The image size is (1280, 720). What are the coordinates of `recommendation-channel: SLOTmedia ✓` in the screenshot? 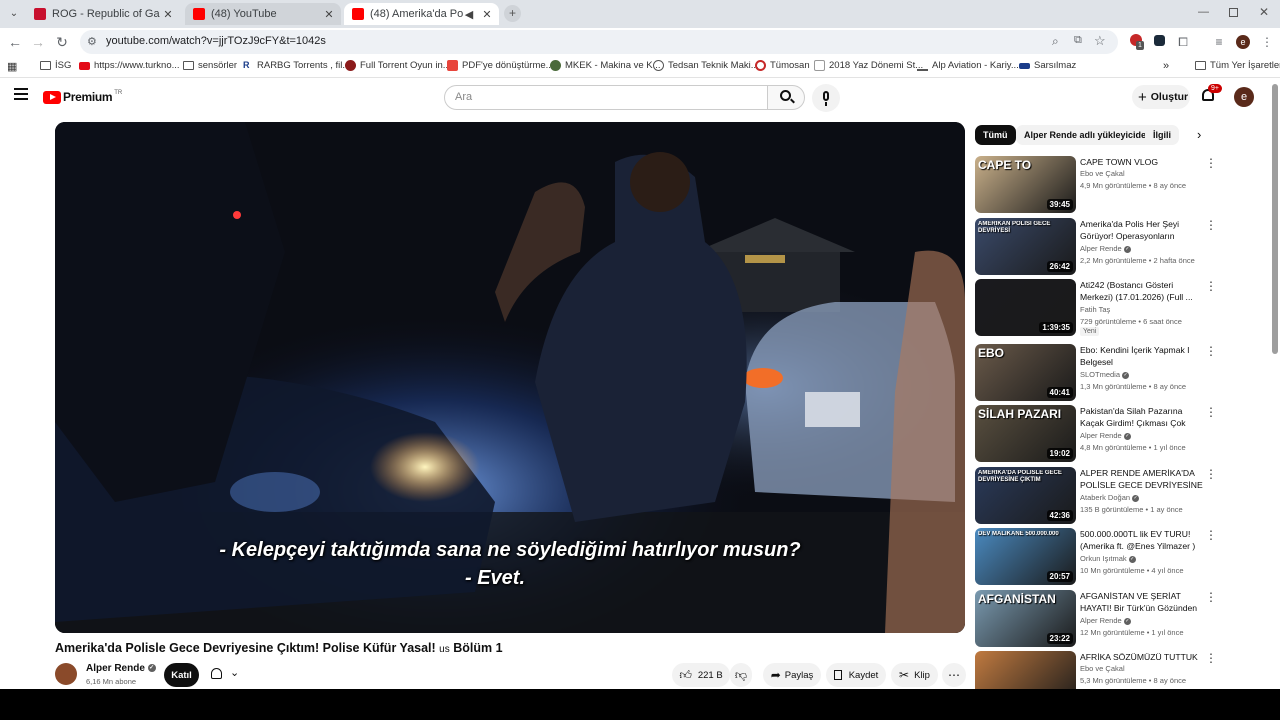 It's located at (1105, 374).